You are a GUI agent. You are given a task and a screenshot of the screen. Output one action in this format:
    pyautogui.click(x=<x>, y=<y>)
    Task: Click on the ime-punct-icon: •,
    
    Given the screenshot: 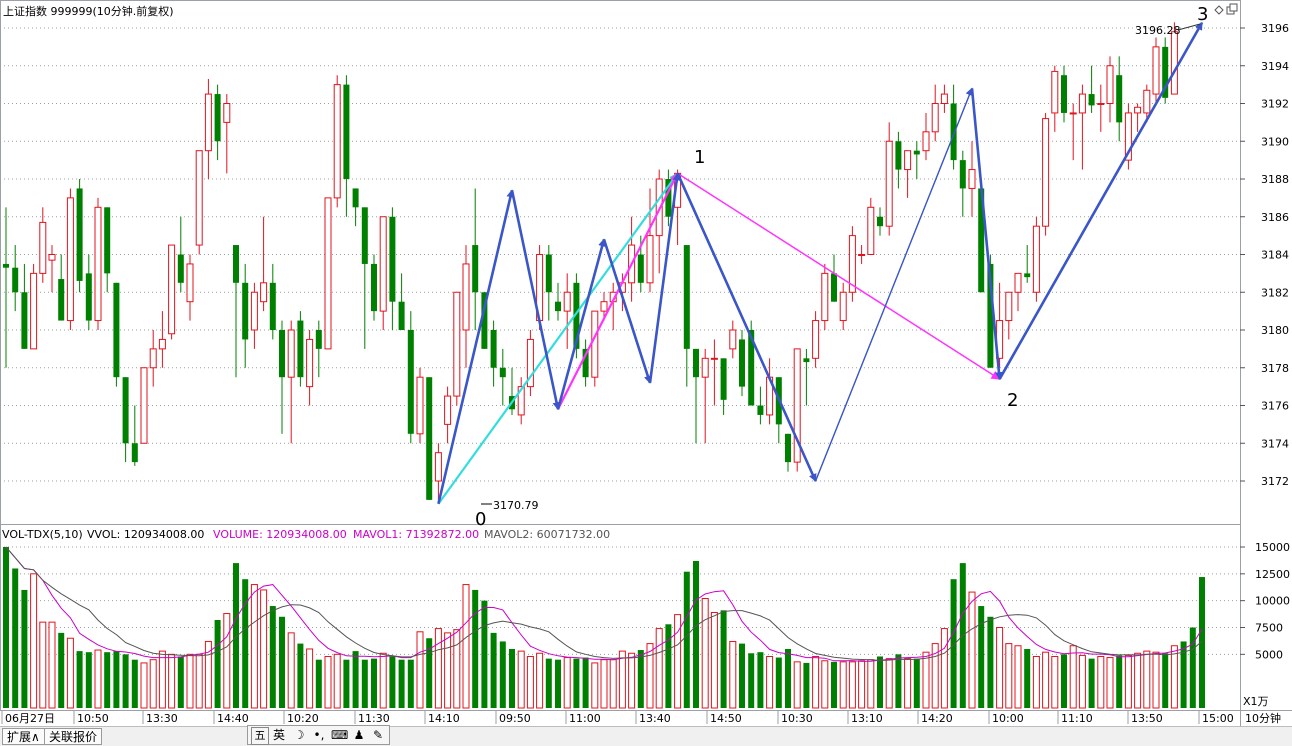 What is the action you would take?
    pyautogui.click(x=319, y=735)
    